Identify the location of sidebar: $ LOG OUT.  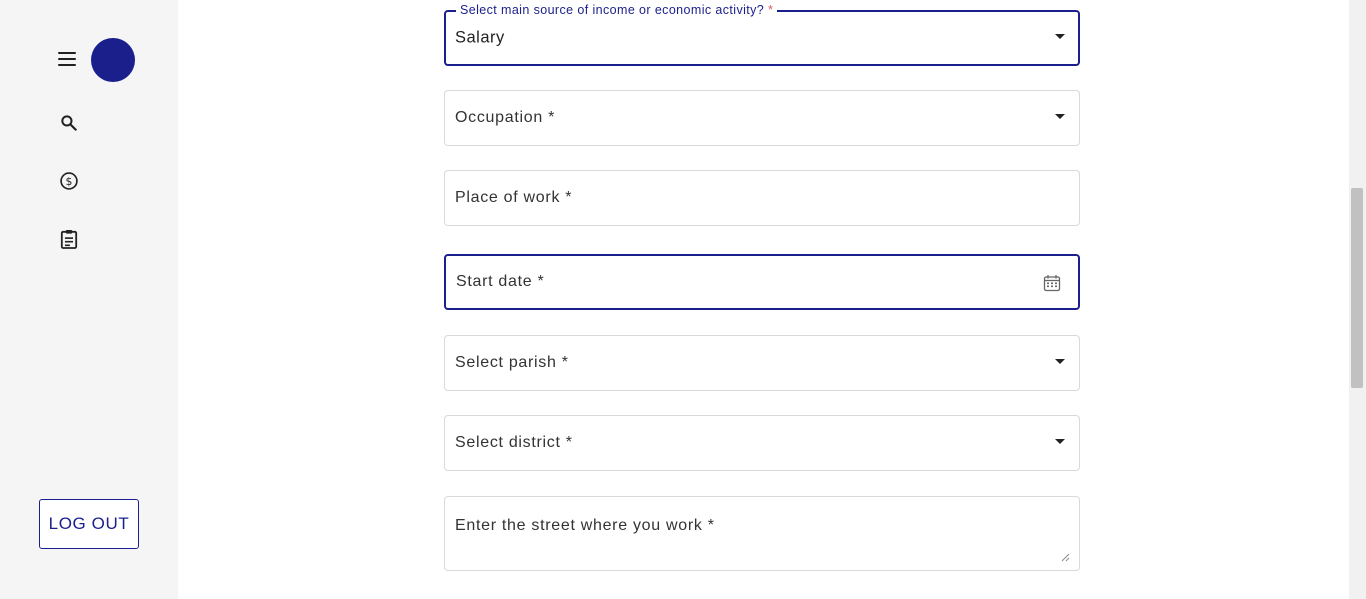
(89, 299).